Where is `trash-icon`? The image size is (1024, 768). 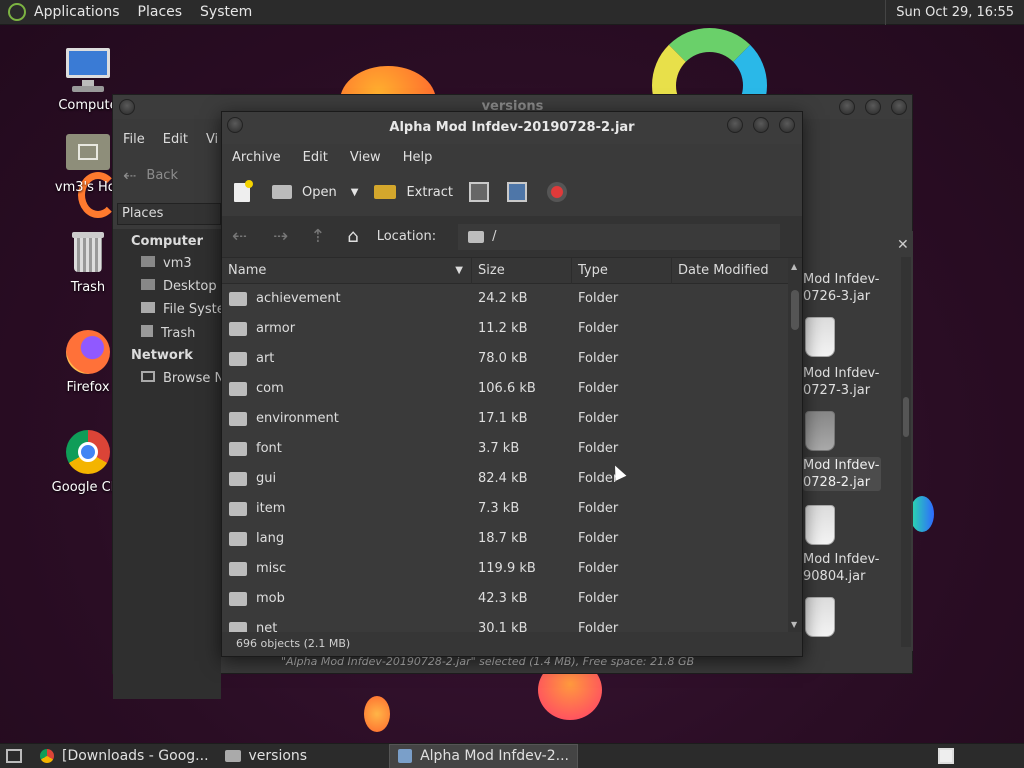
trash-icon is located at coordinates (88, 252).